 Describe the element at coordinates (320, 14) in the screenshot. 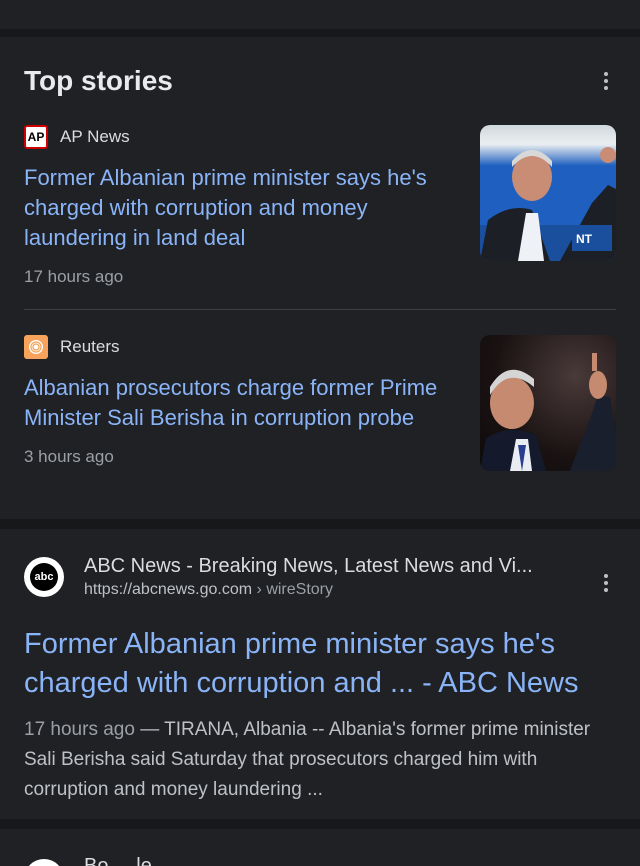

I see `previous-card-edge` at that location.